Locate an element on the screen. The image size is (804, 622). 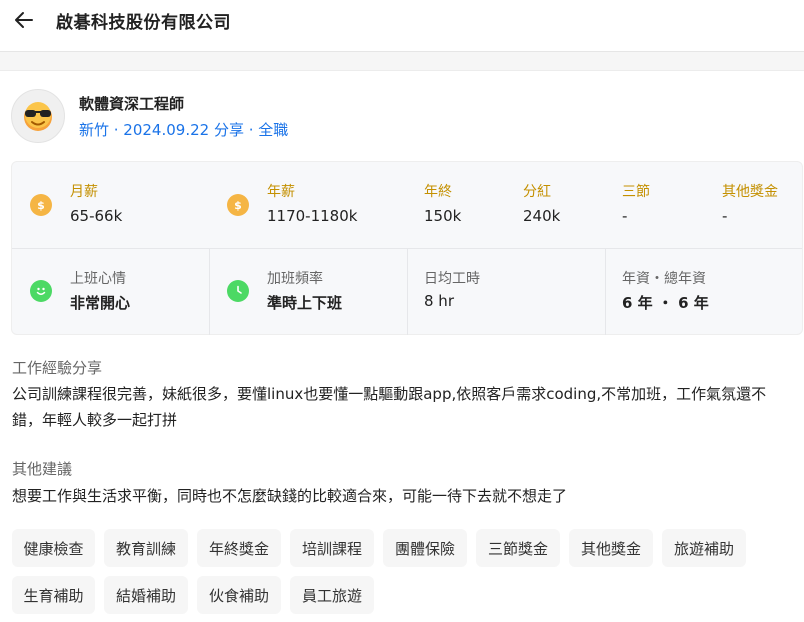
other-bonus-label: 其他獎金 is located at coordinates (750, 192).